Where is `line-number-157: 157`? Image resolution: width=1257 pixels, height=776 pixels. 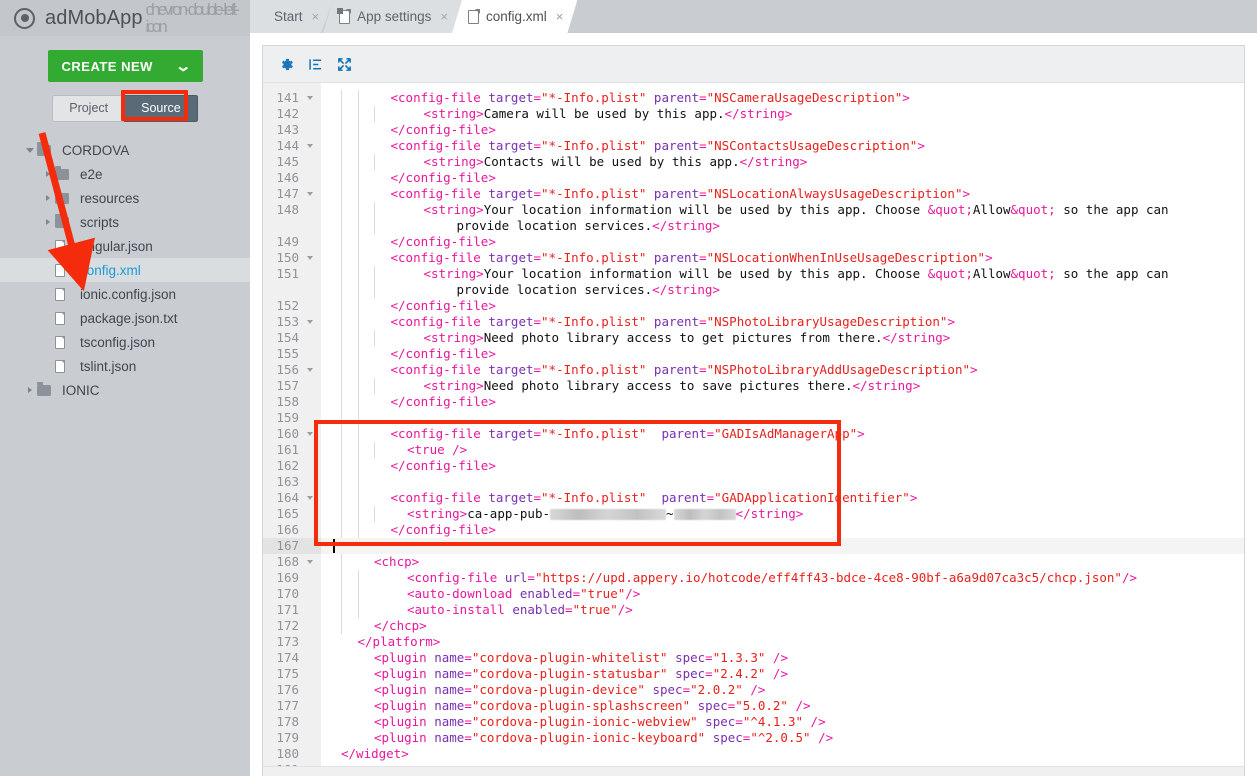 line-number-157: 157 is located at coordinates (287, 385).